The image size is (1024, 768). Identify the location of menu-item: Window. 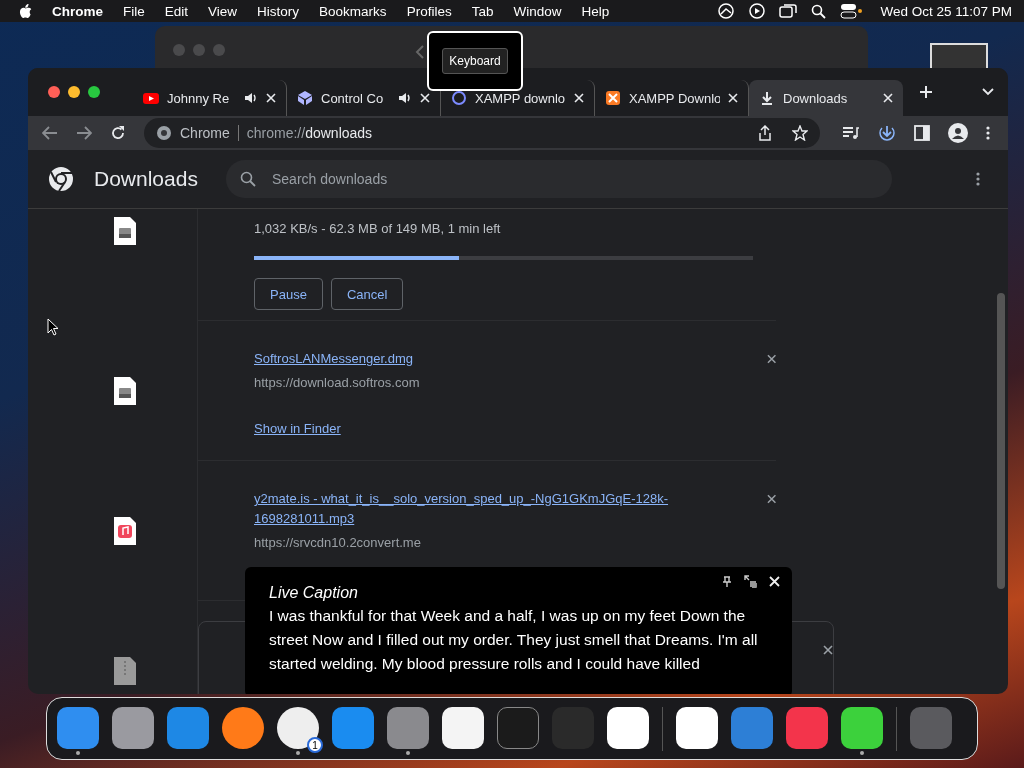
(537, 11).